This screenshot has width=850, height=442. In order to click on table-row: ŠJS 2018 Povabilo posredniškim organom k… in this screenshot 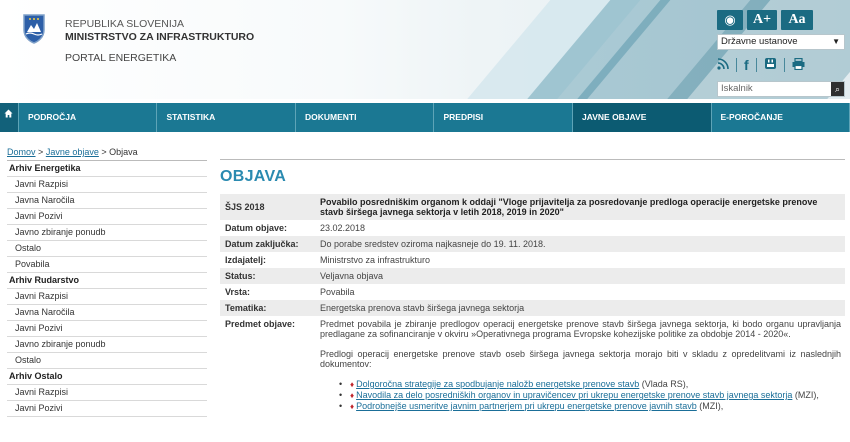, I will do `click(532, 207)`.